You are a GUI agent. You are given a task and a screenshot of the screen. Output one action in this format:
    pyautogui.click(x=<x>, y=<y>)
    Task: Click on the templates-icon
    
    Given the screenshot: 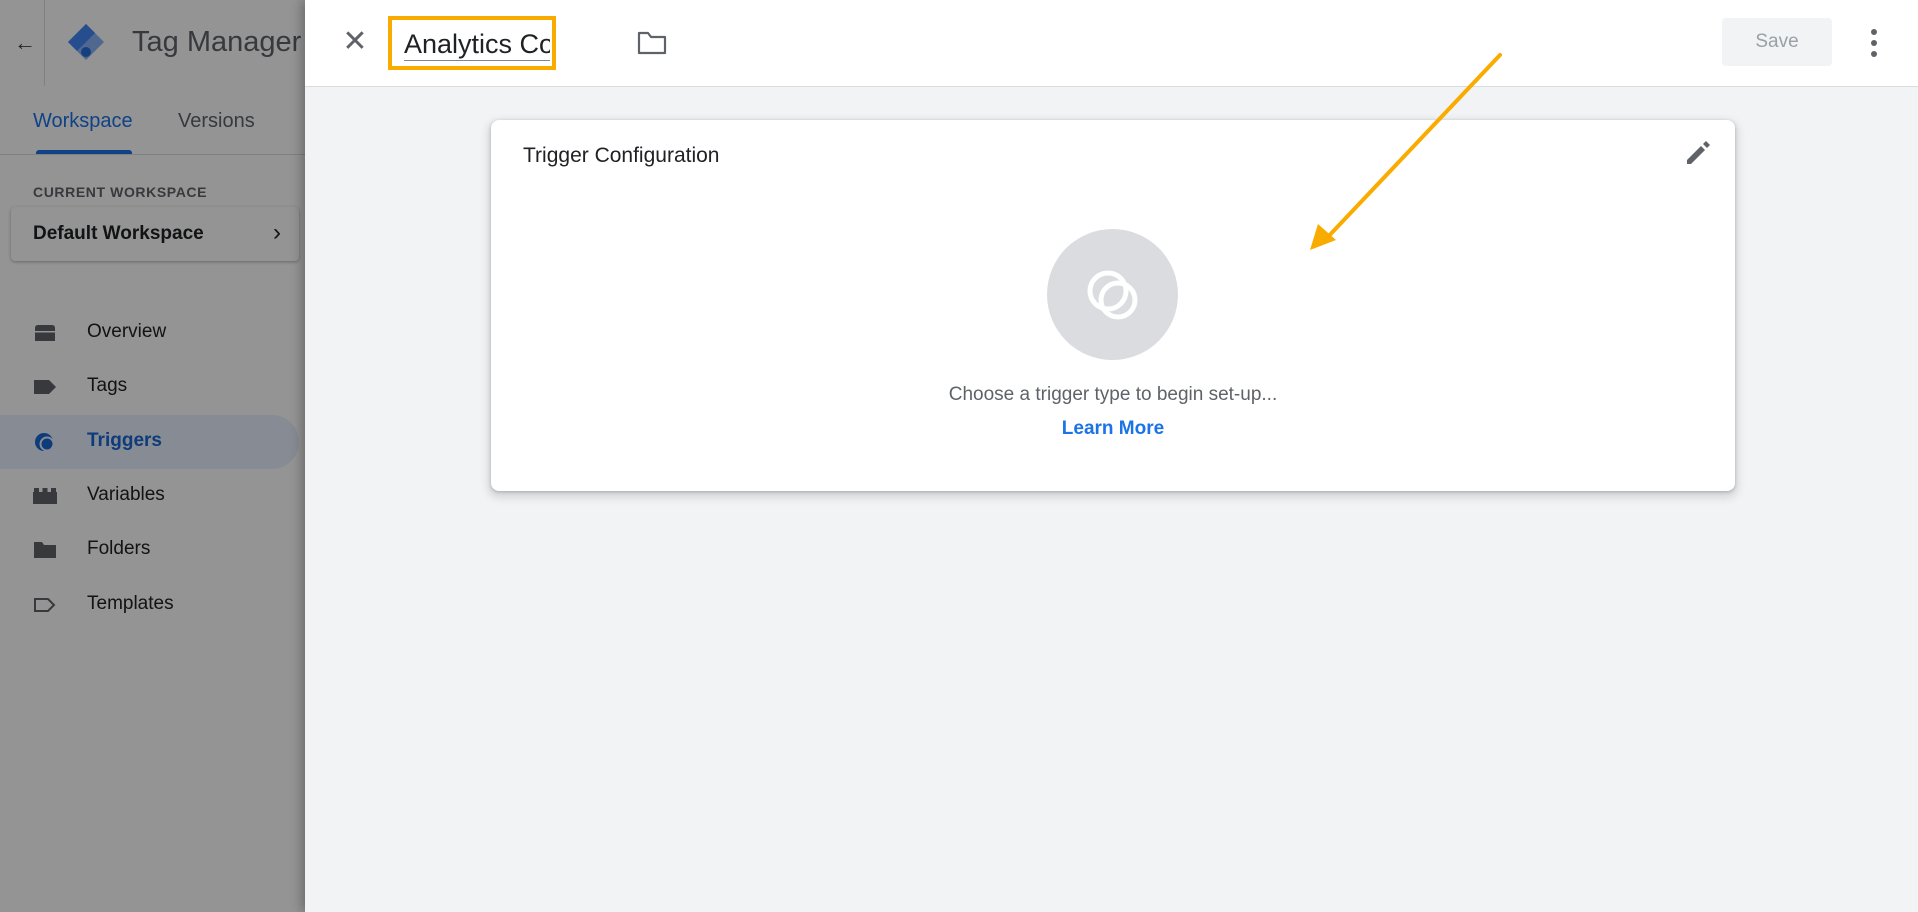 What is the action you would take?
    pyautogui.click(x=45, y=605)
    